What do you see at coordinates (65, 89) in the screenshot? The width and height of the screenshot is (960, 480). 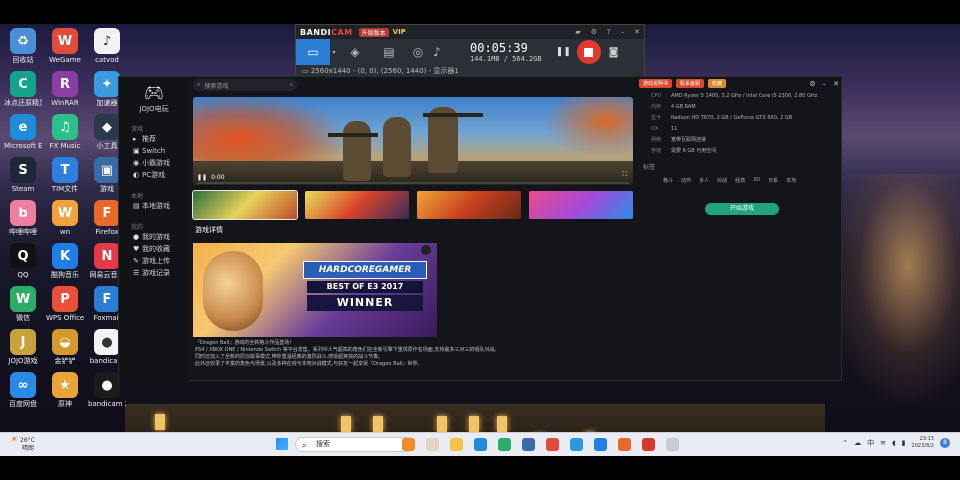 I see `desktop-icon: R WinRAR` at bounding box center [65, 89].